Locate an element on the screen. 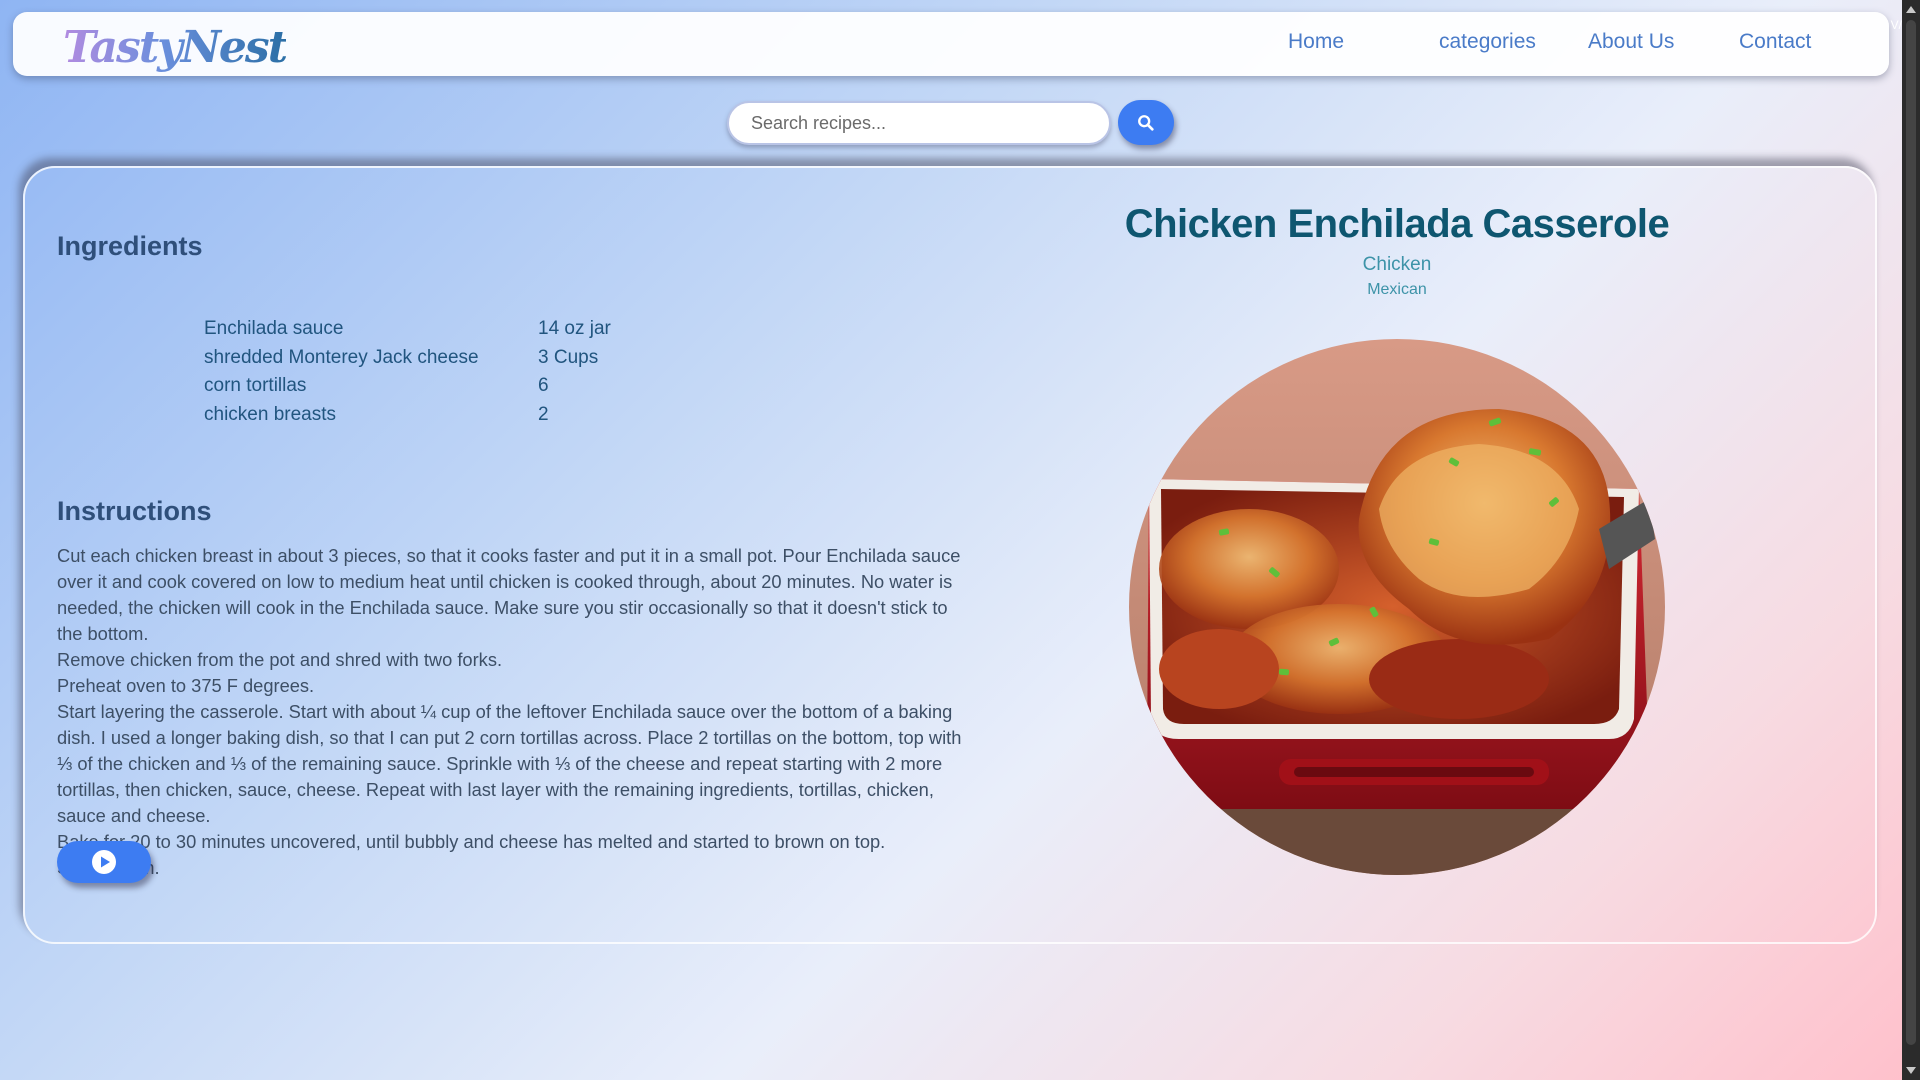  corner-text: V/ is located at coordinates (1896, 25).